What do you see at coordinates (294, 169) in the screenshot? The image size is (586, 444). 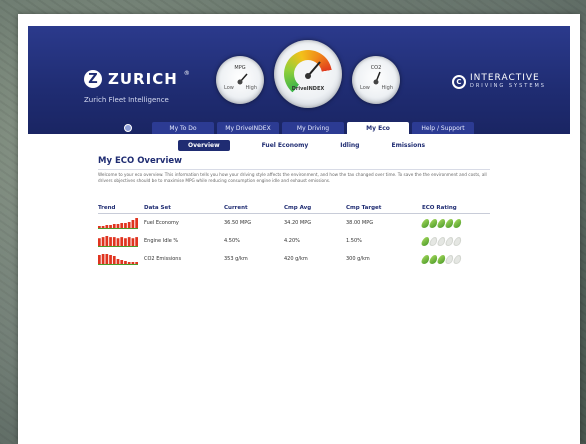 I see `title-divider` at bounding box center [294, 169].